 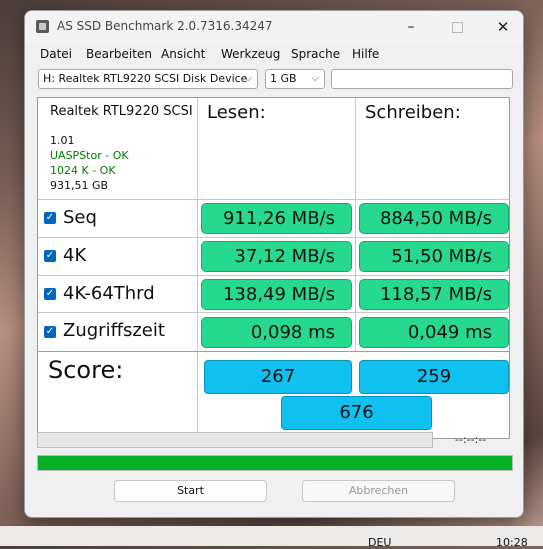 What do you see at coordinates (422, 79) in the screenshot?
I see `info-field` at bounding box center [422, 79].